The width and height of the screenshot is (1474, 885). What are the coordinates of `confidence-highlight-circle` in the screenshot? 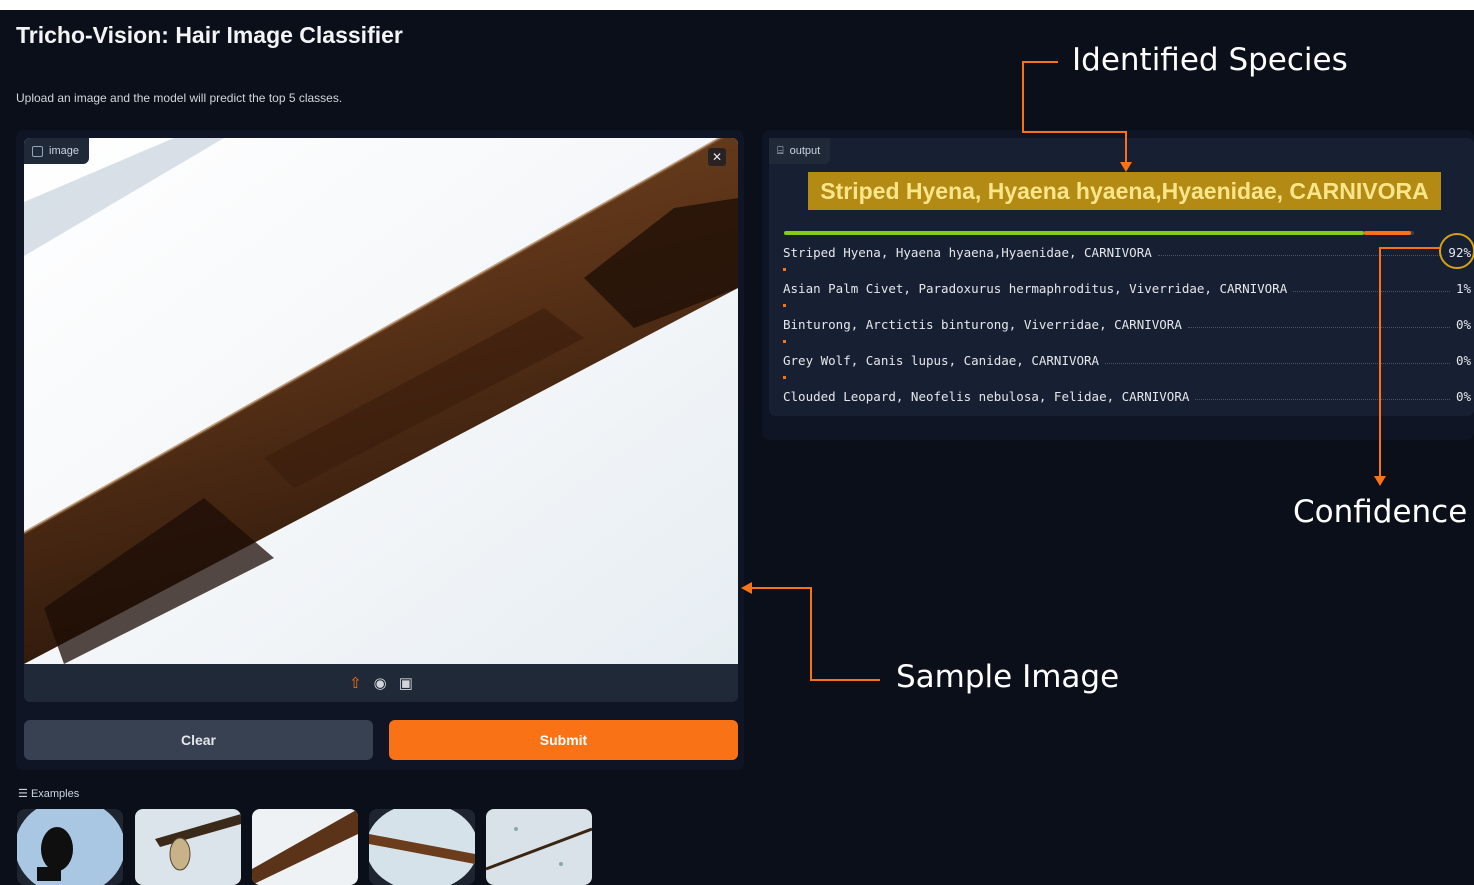 It's located at (1456, 251).